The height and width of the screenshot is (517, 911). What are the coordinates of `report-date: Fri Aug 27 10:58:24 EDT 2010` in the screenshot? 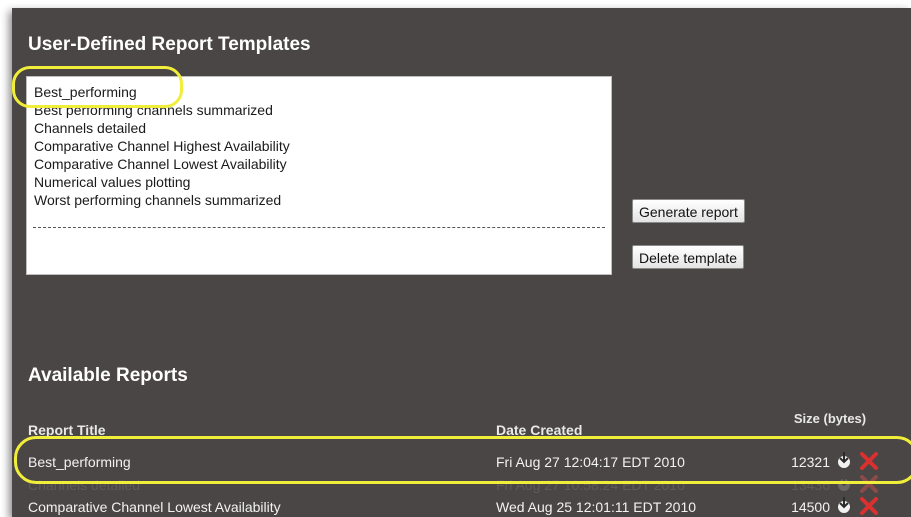 It's located at (590, 485).